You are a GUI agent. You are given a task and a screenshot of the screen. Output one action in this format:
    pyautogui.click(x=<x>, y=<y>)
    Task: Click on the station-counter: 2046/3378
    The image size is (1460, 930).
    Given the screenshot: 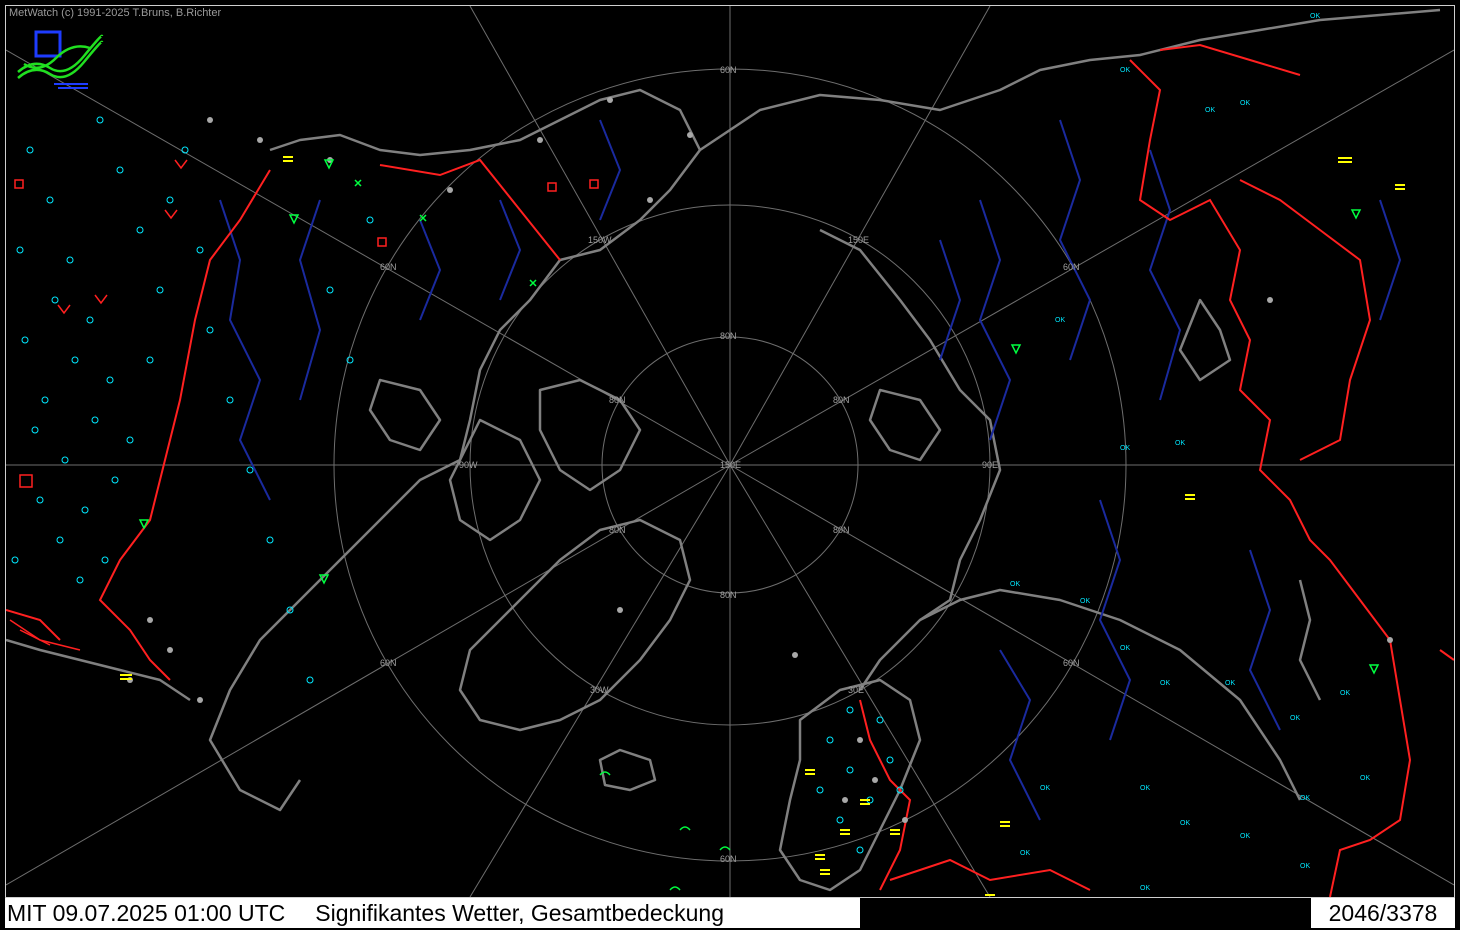 What is the action you would take?
    pyautogui.click(x=1383, y=913)
    